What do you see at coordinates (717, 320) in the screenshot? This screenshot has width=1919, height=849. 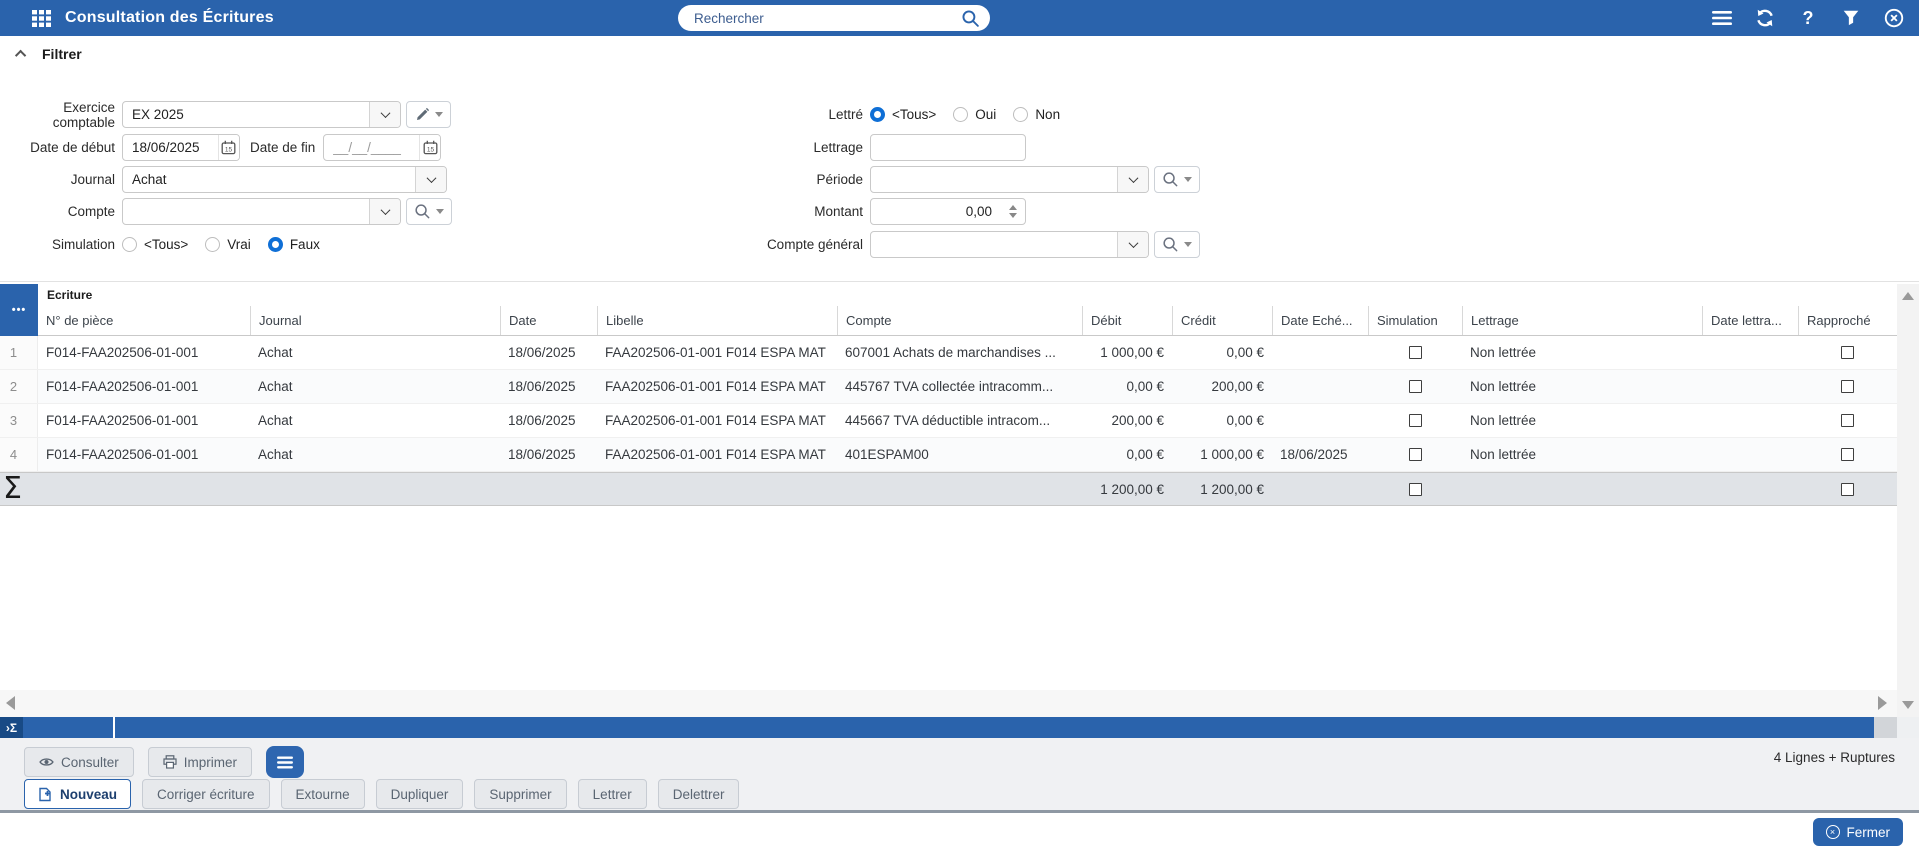 I see `col-header-libelle: Libelle` at bounding box center [717, 320].